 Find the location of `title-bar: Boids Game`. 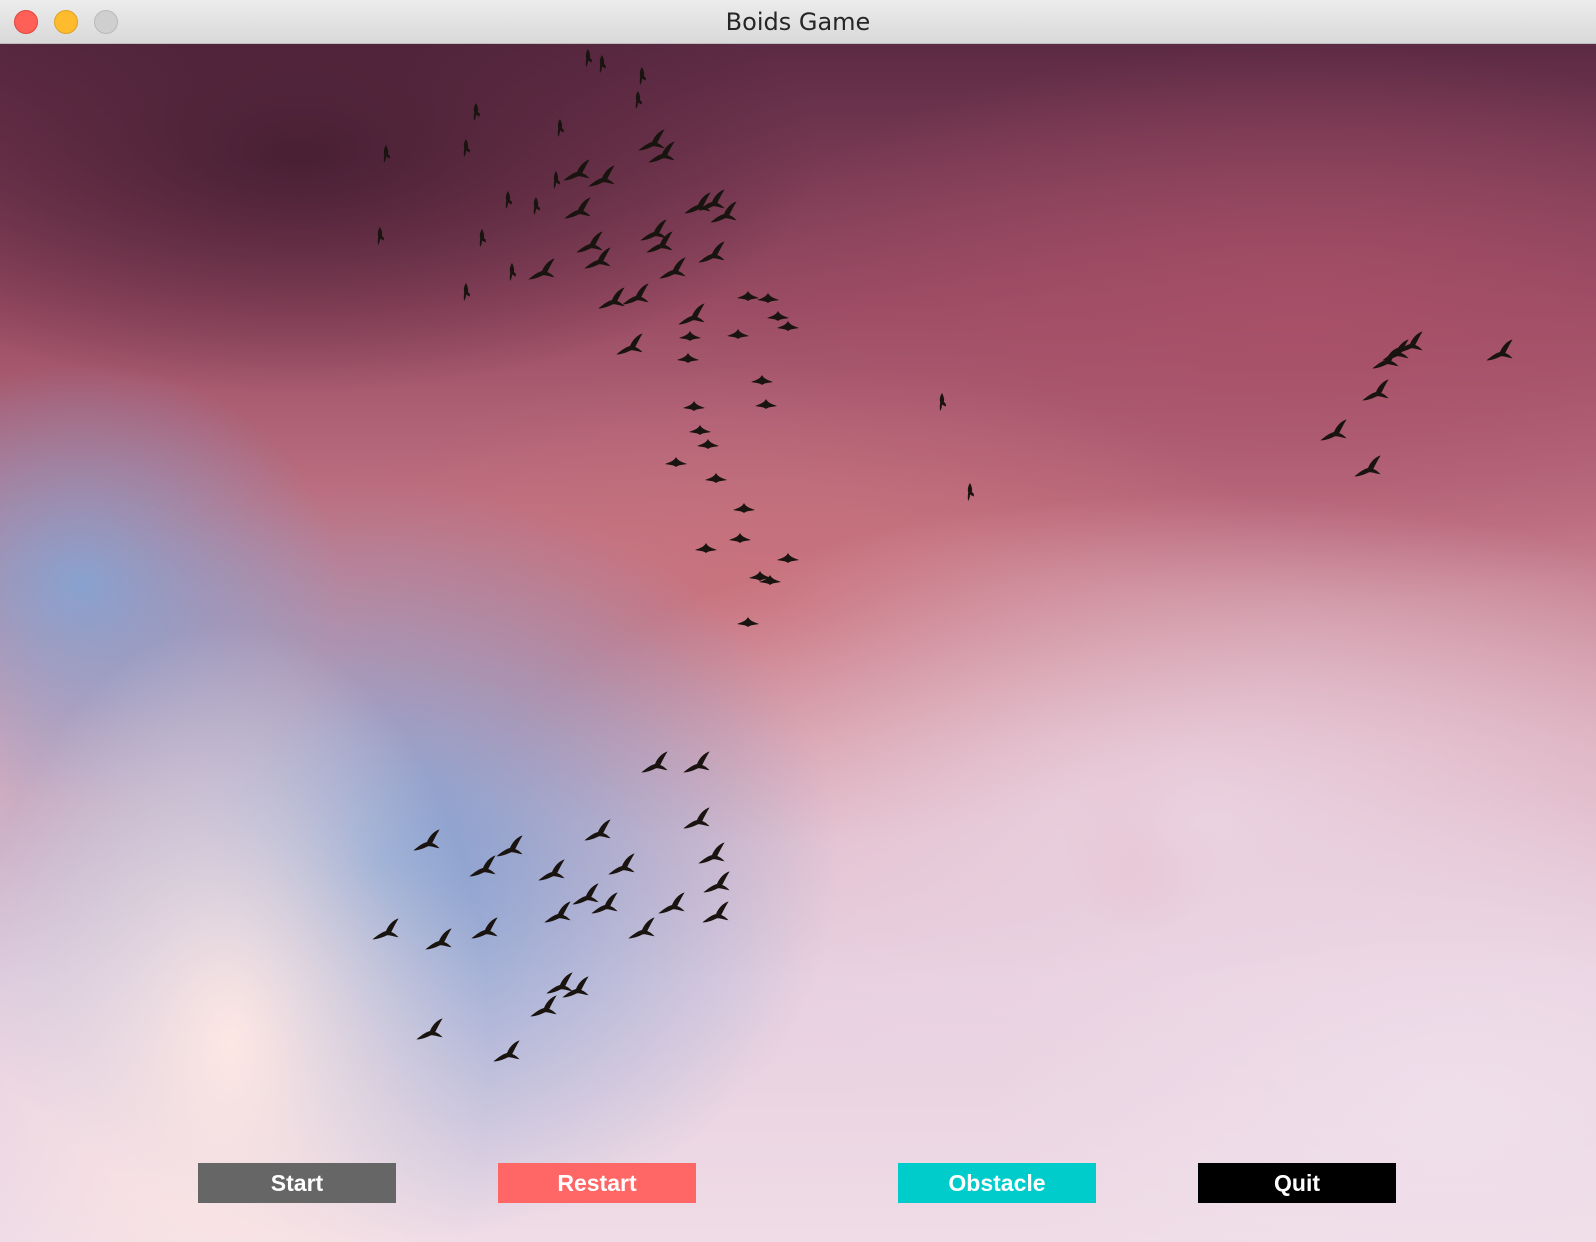

title-bar: Boids Game is located at coordinates (798, 22).